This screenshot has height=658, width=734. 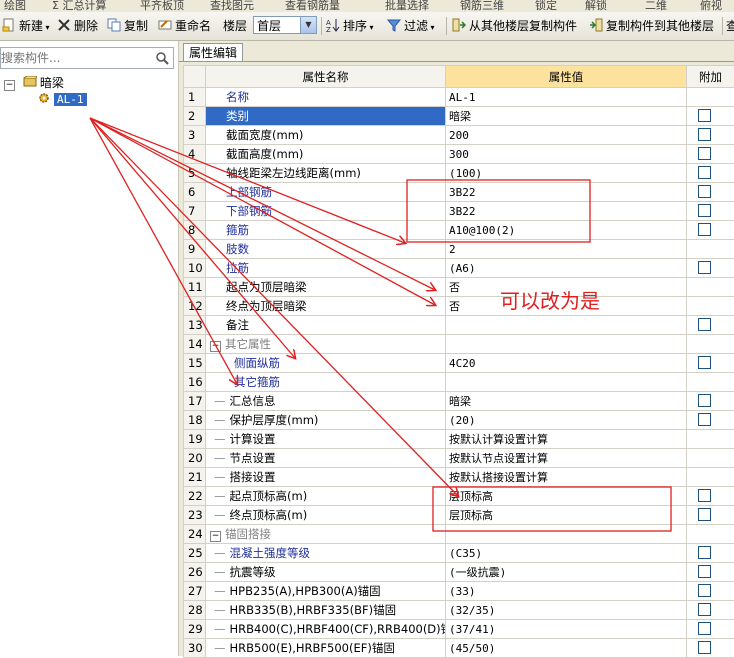 I want to click on property-name-cell: —HRB500(E),HRBF500(EF)锚固, so click(x=326, y=648).